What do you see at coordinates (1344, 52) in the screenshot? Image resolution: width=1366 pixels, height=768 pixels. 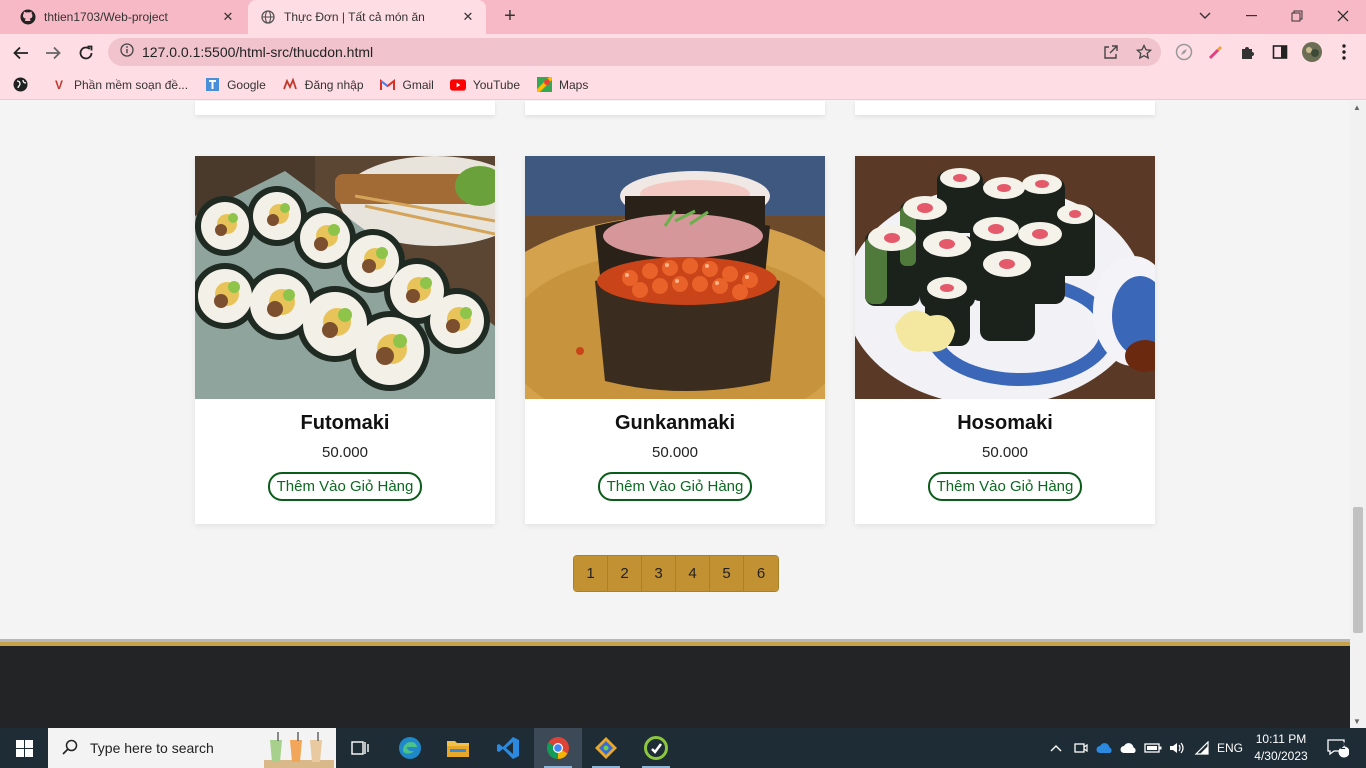 I see `chrome-menu-icon` at bounding box center [1344, 52].